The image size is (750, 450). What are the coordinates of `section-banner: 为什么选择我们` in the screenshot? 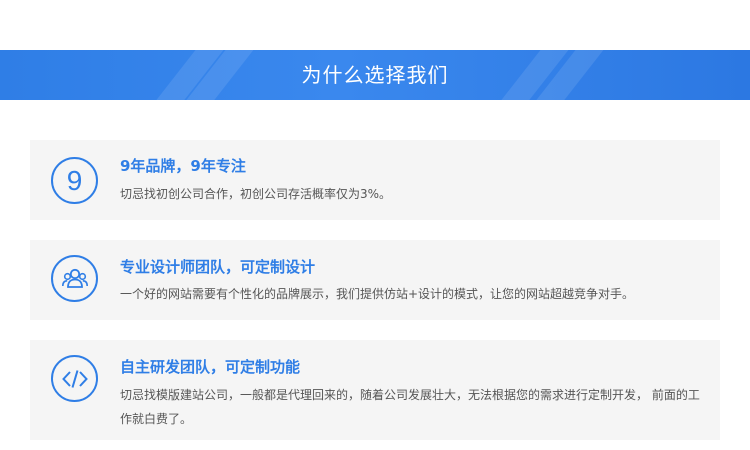 It's located at (375, 75).